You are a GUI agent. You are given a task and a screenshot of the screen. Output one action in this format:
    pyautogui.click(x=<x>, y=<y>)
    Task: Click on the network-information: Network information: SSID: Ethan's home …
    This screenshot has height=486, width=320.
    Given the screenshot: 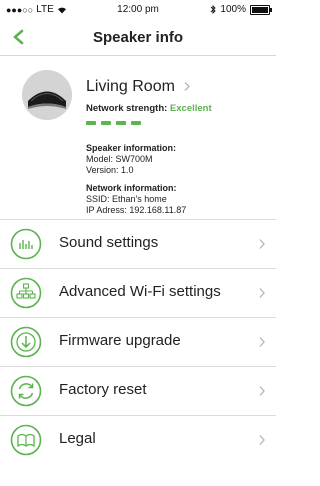 What is the action you would take?
    pyautogui.click(x=136, y=199)
    